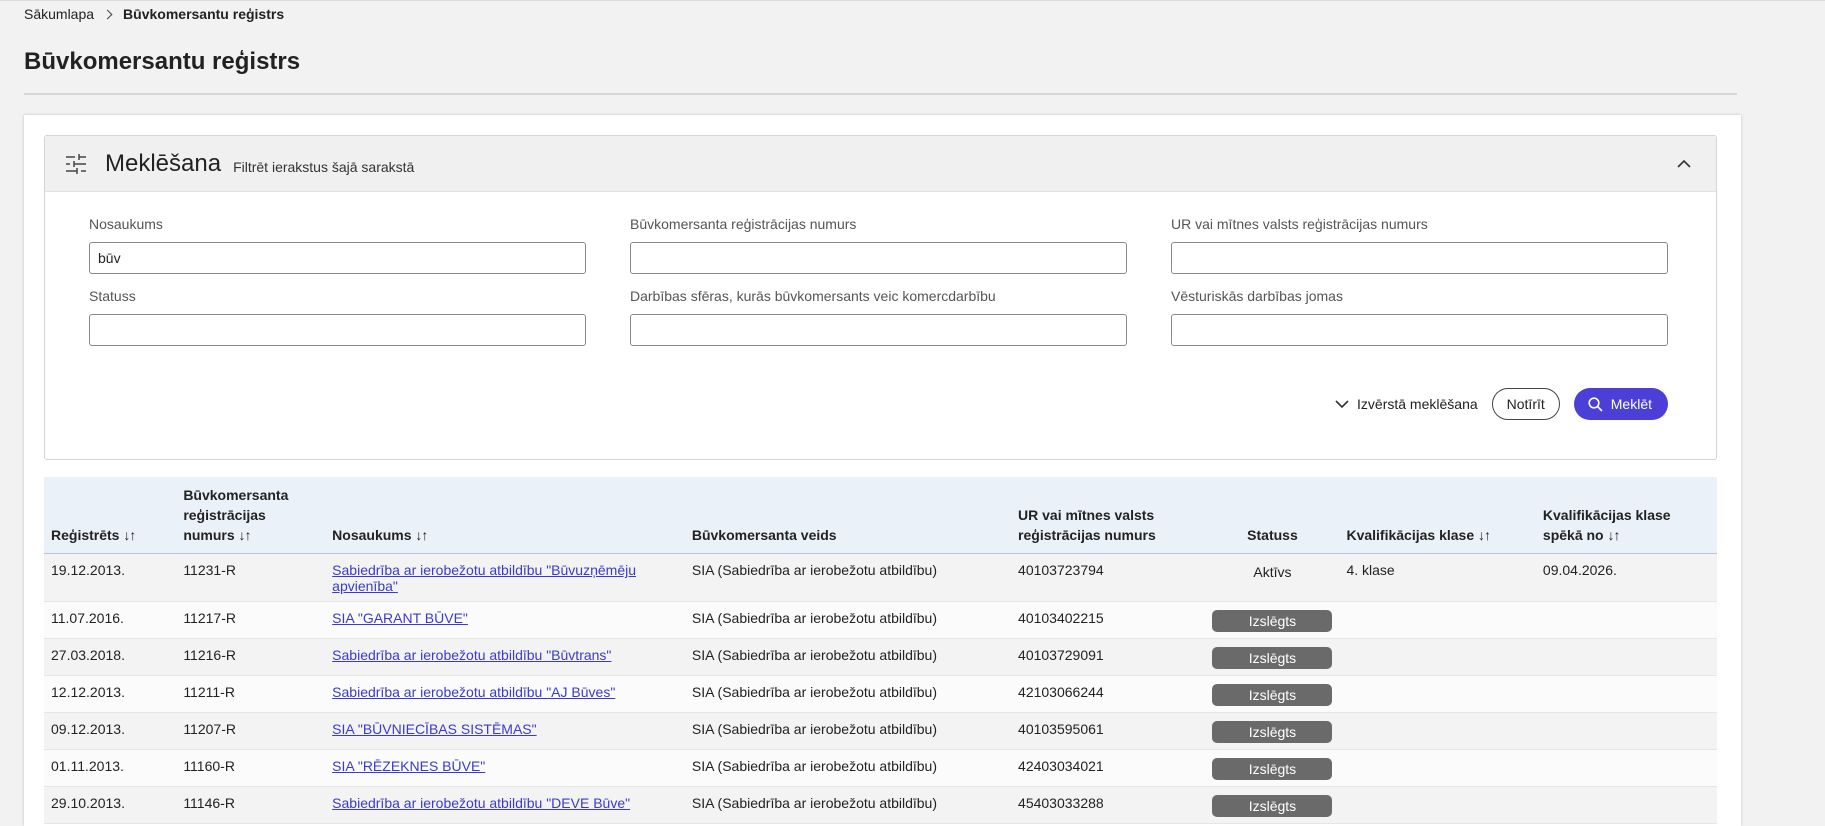  What do you see at coordinates (878, 258) in the screenshot?
I see `reg-number-input` at bounding box center [878, 258].